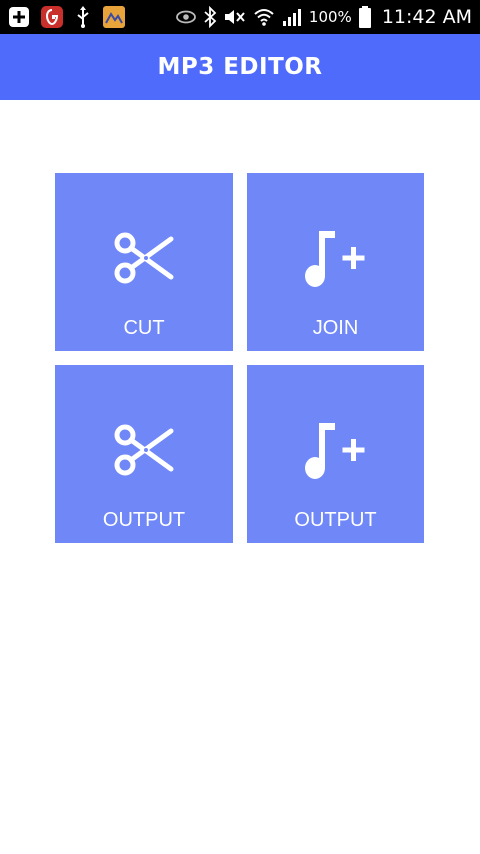 The image size is (480, 854). What do you see at coordinates (210, 17) in the screenshot?
I see `bluetooth-icon` at bounding box center [210, 17].